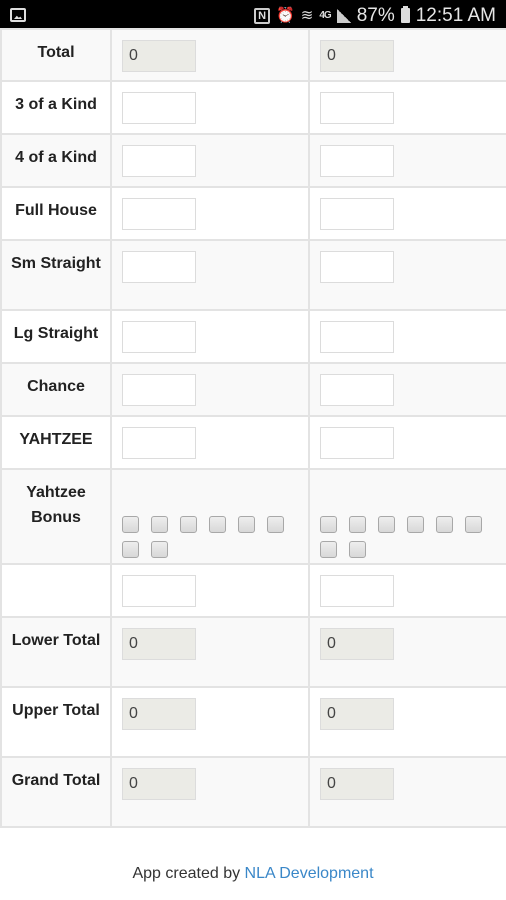  I want to click on battery-percent: 87%, so click(375, 15).